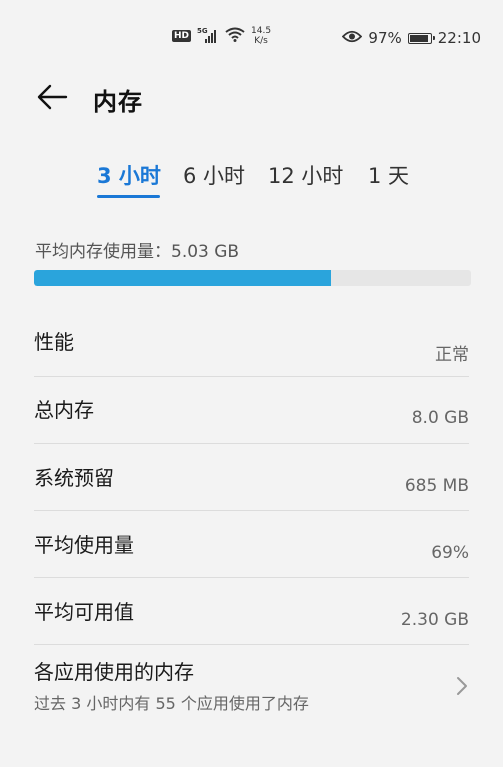 The width and height of the screenshot is (503, 767). I want to click on row-value: 2.30 GB, so click(434, 620).